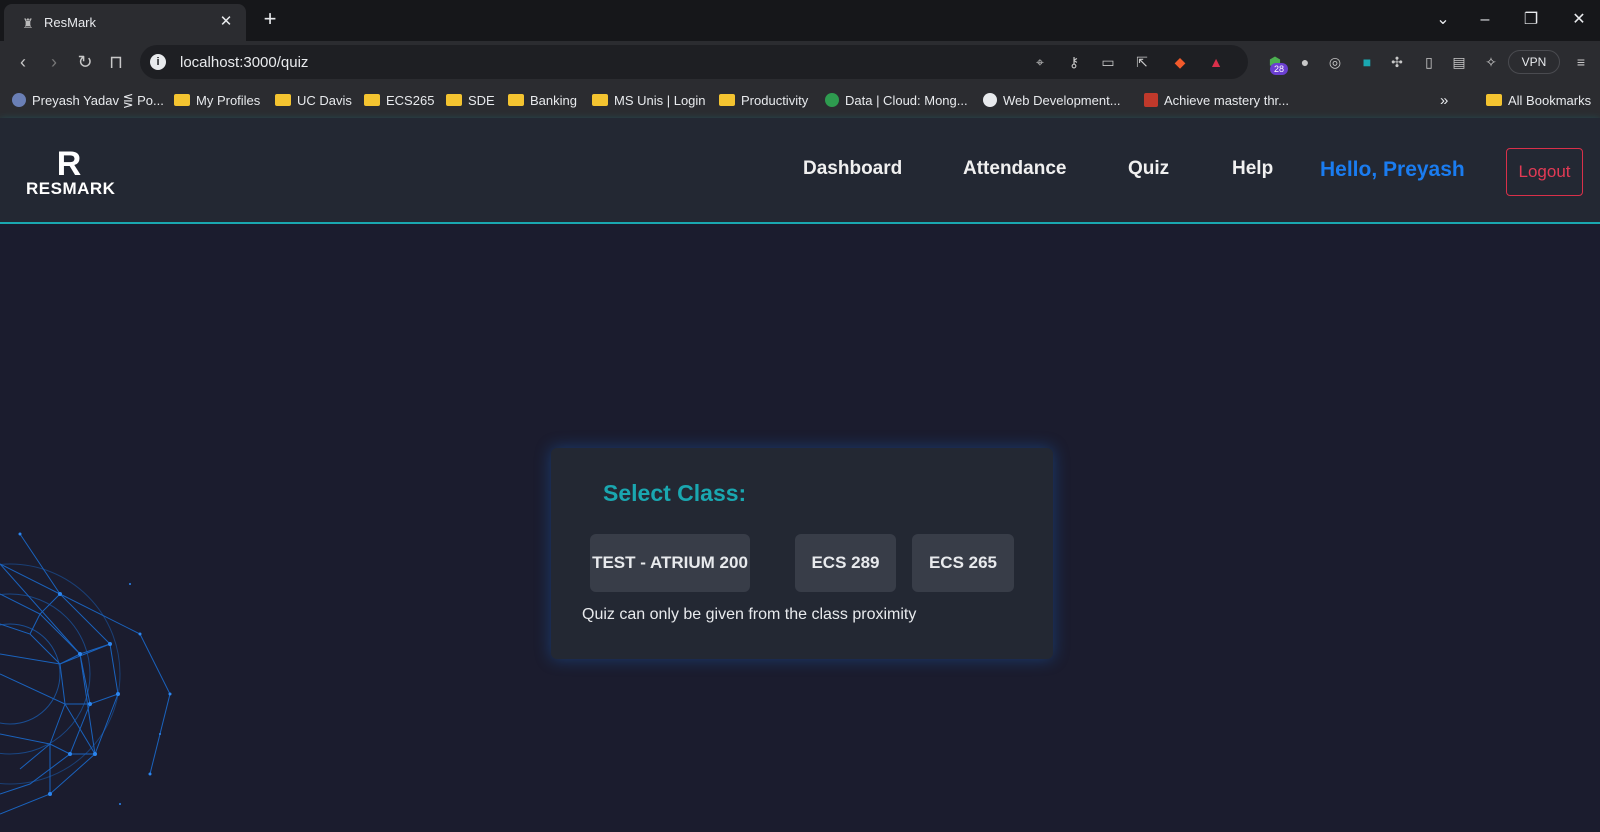 The height and width of the screenshot is (832, 1600). Describe the element at coordinates (1074, 62) in the screenshot. I see `key-icon: ⚷` at that location.